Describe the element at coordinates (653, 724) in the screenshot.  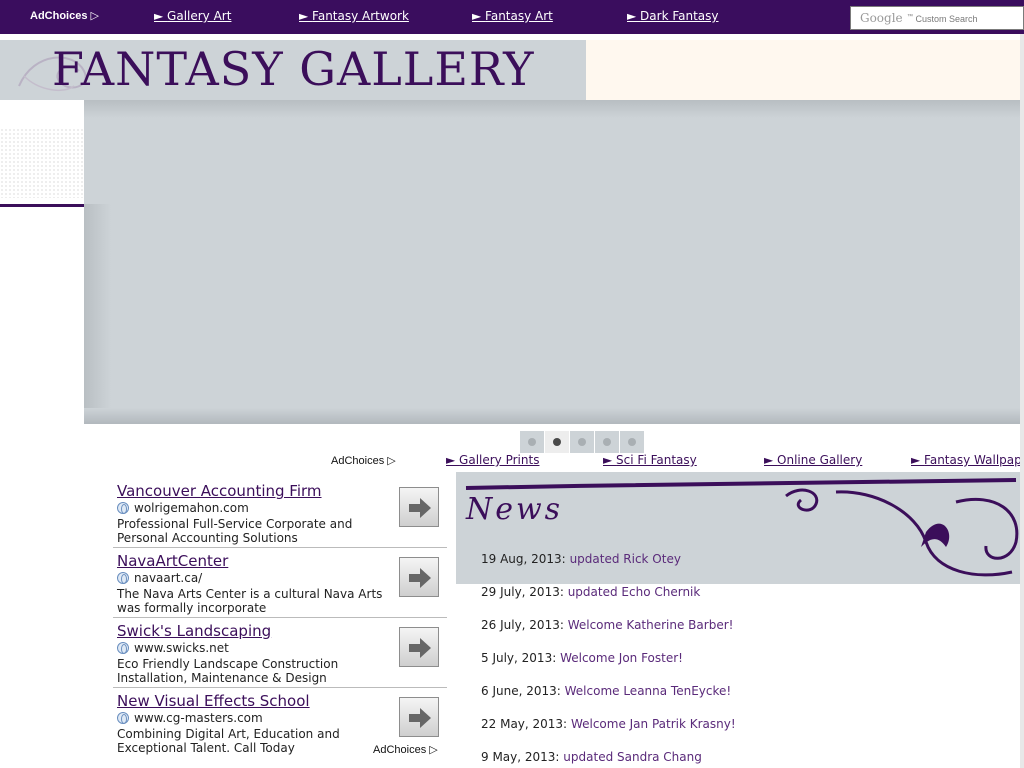
I see `news-link: Welcome Jan Patrik Krasny!` at that location.